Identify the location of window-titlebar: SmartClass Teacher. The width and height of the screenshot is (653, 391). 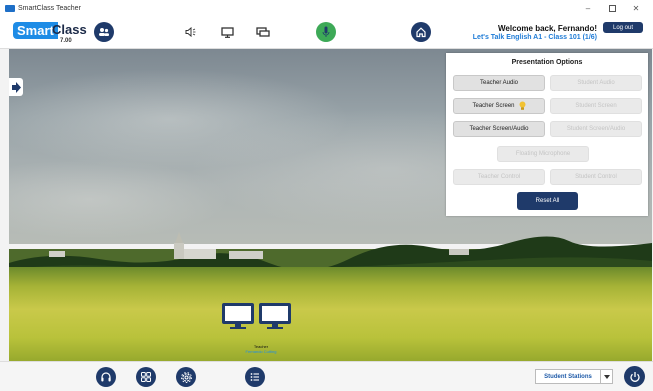
(326, 8).